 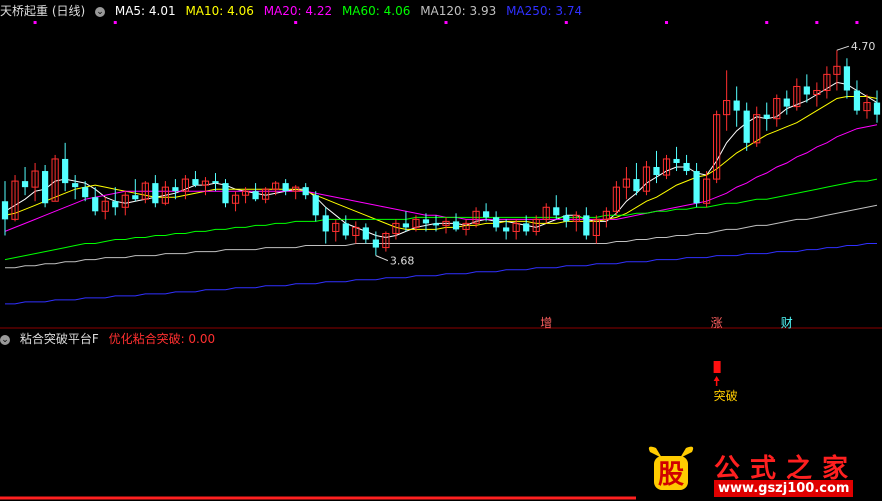 What do you see at coordinates (145, 11) in the screenshot?
I see `ma-legend-ma5: MA5: 4.01` at bounding box center [145, 11].